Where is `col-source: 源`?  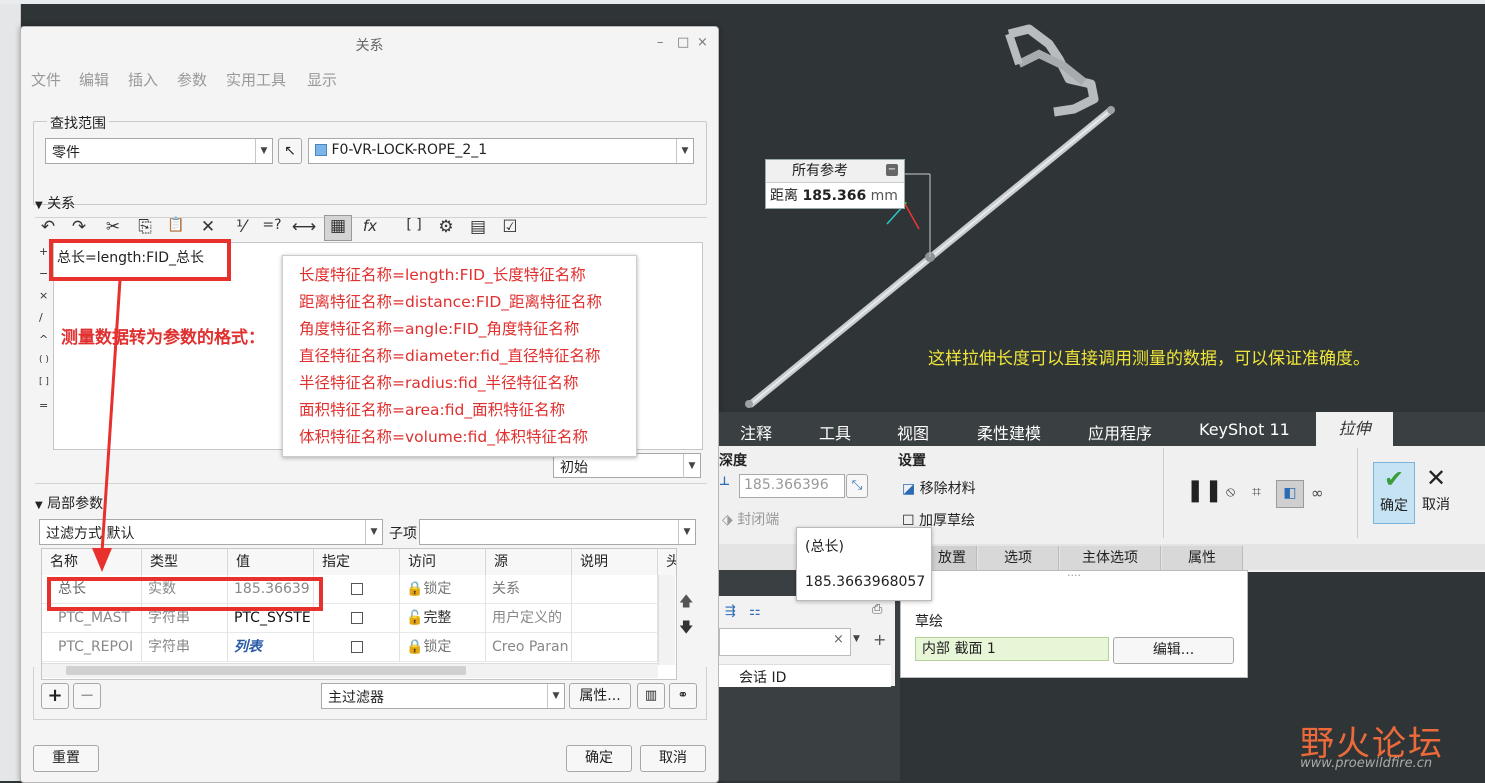
col-source: 源 is located at coordinates (529, 562).